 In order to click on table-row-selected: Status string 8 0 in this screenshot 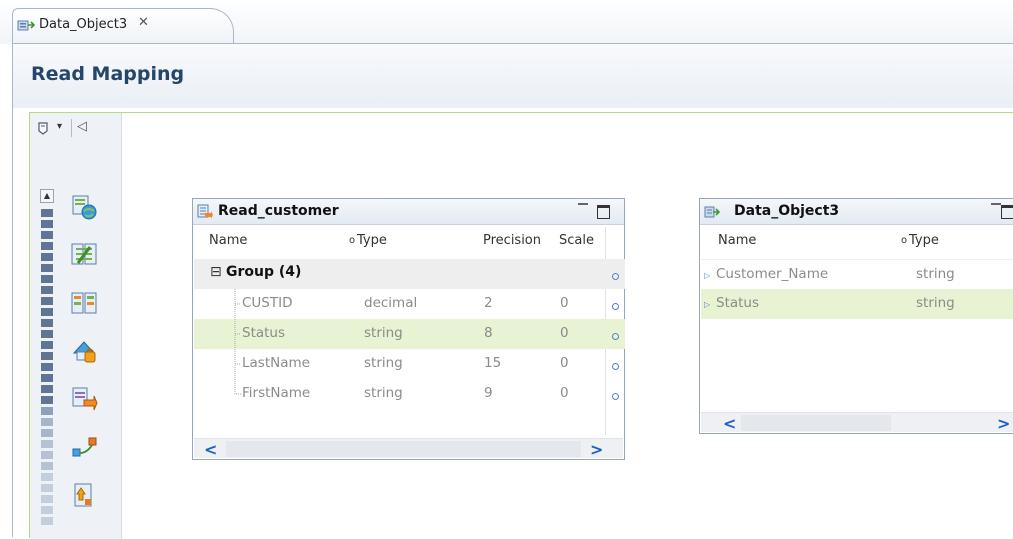, I will do `click(409, 334)`.